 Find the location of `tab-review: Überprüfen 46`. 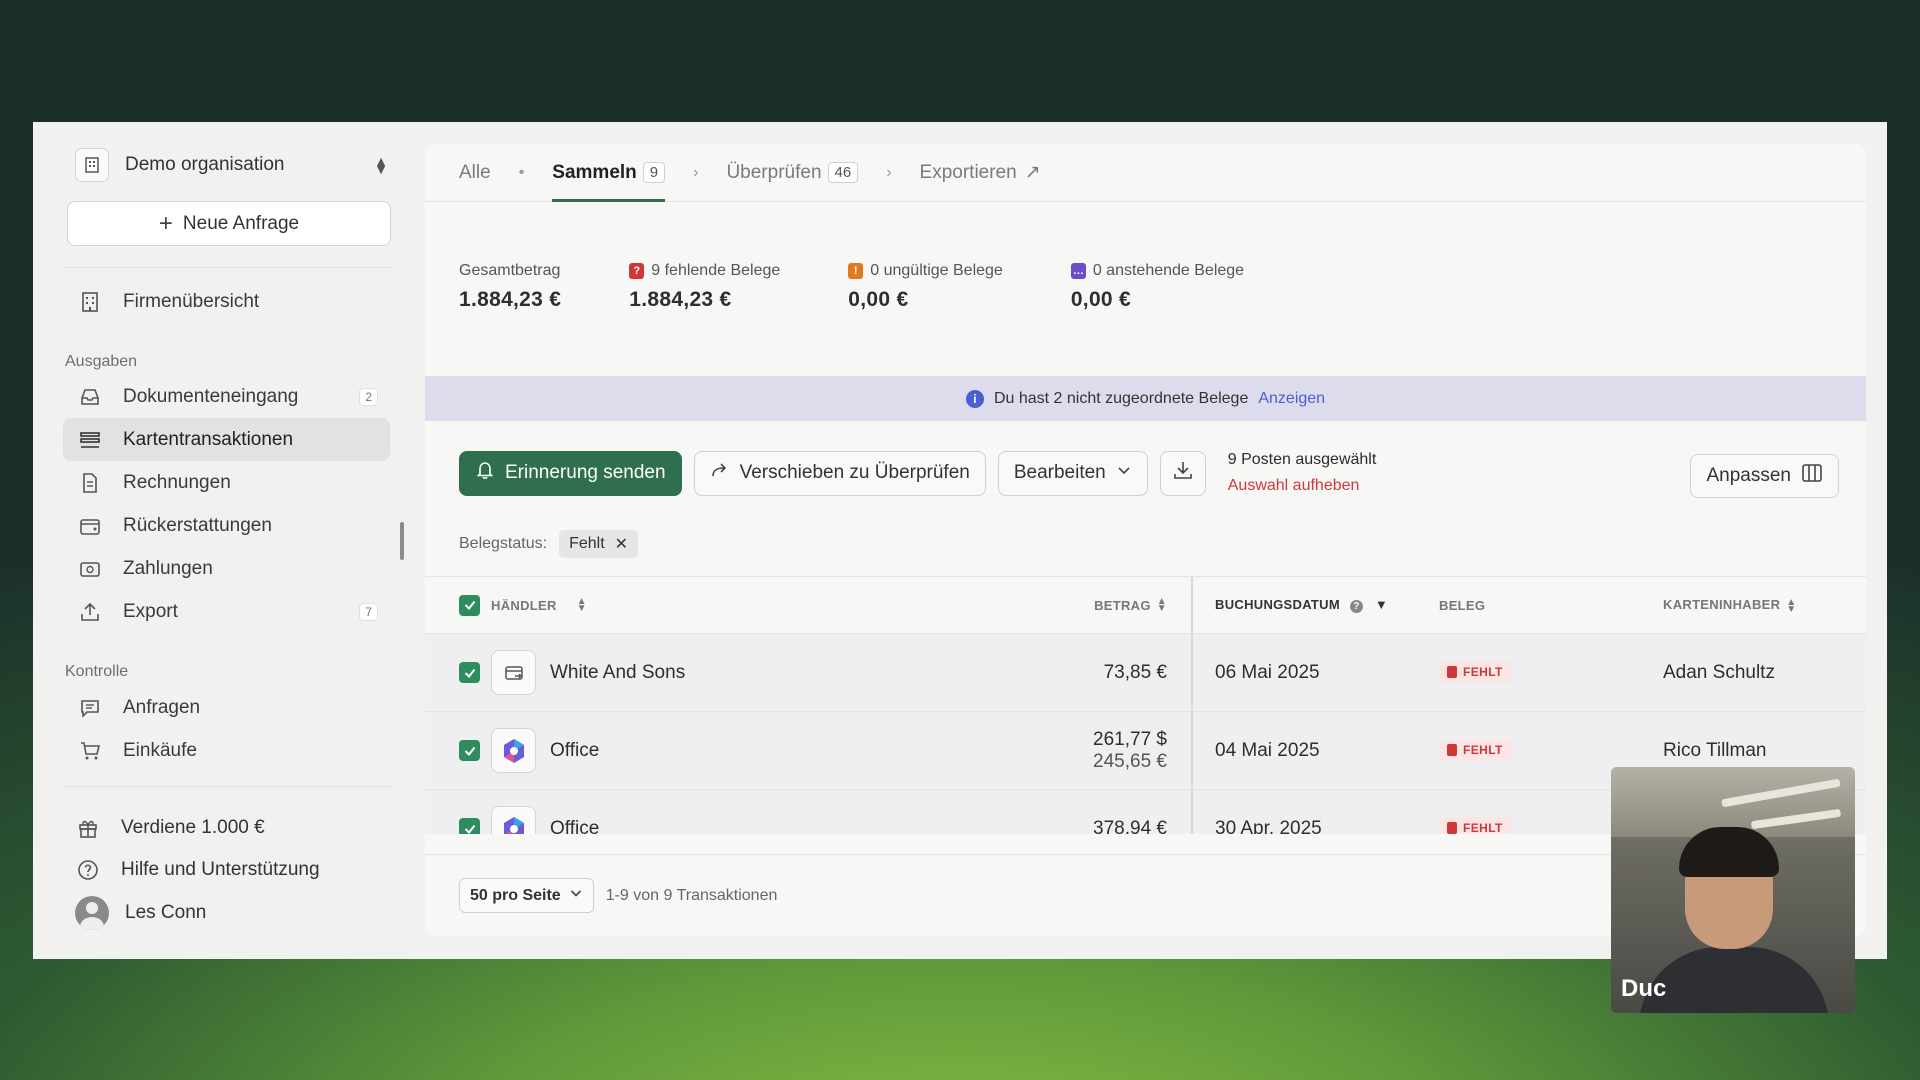

tab-review: Überprüfen 46 is located at coordinates (792, 173).